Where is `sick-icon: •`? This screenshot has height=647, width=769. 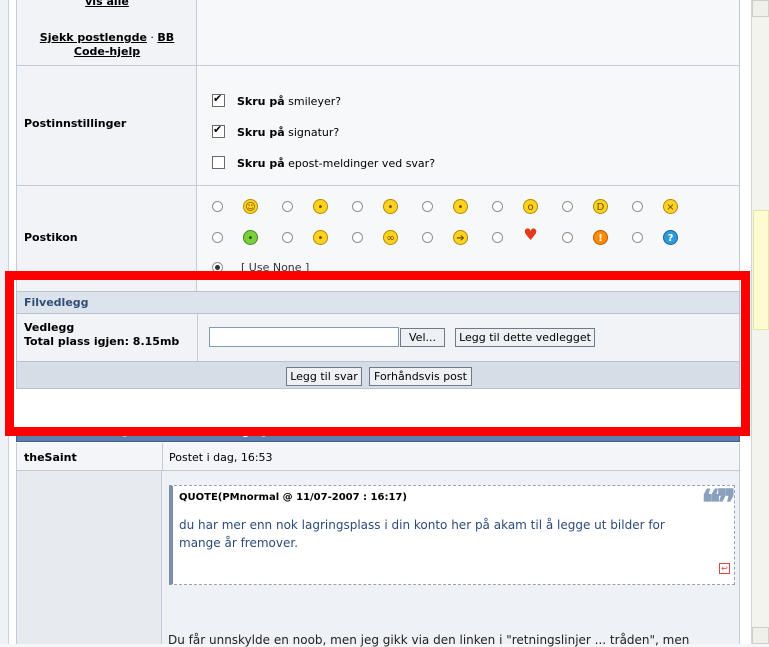
sick-icon: • is located at coordinates (250, 237).